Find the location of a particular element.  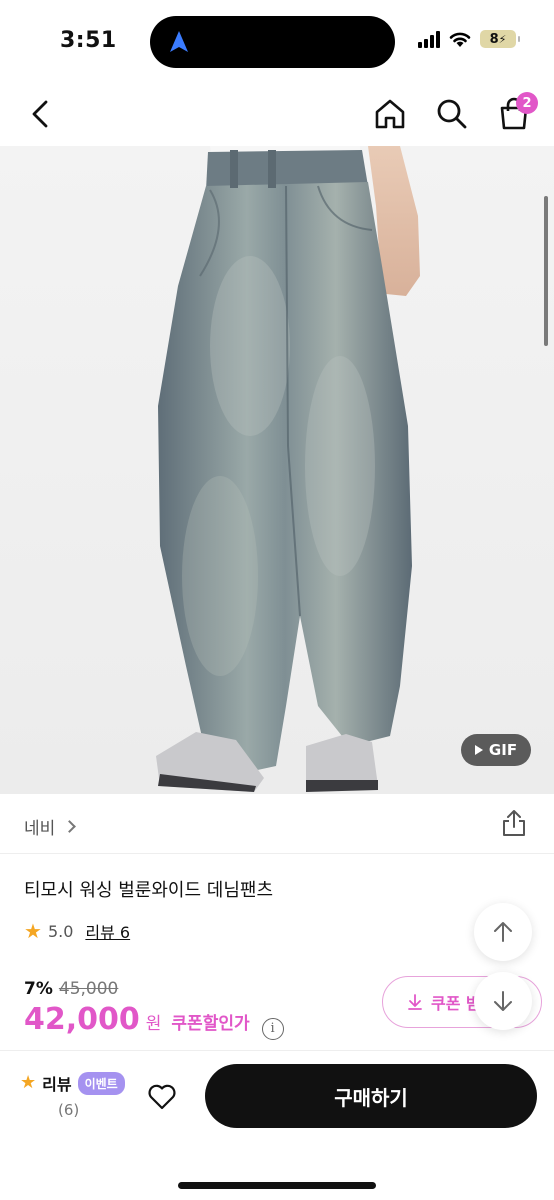

rating-value: 5.0 is located at coordinates (60, 931).